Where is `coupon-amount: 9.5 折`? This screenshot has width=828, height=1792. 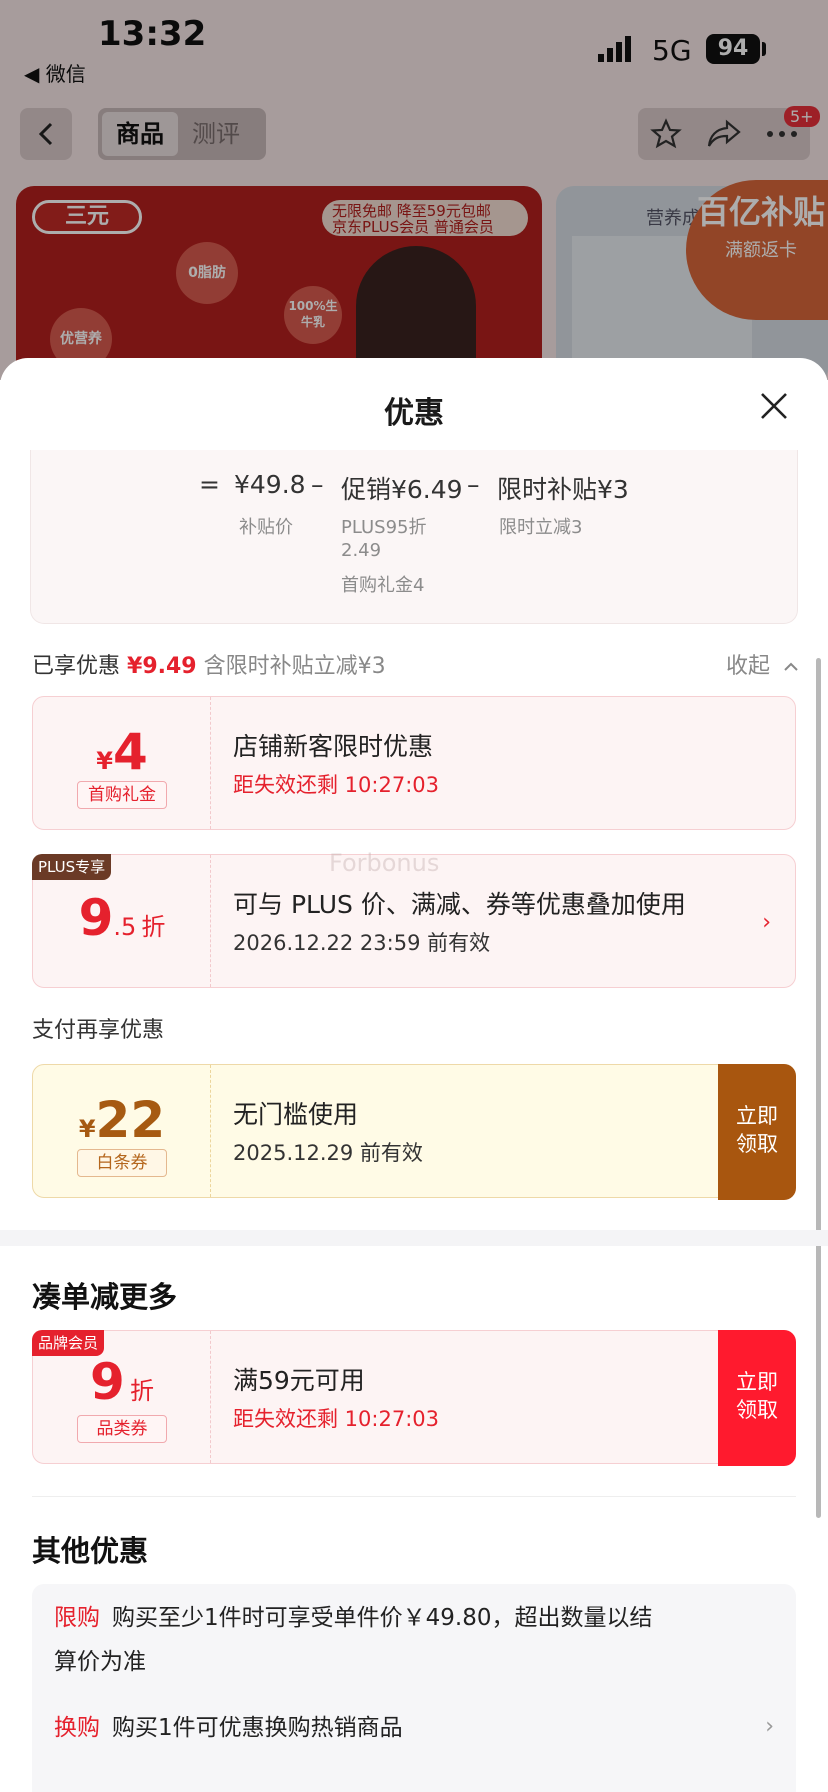
coupon-amount: 9.5 折 is located at coordinates (122, 918).